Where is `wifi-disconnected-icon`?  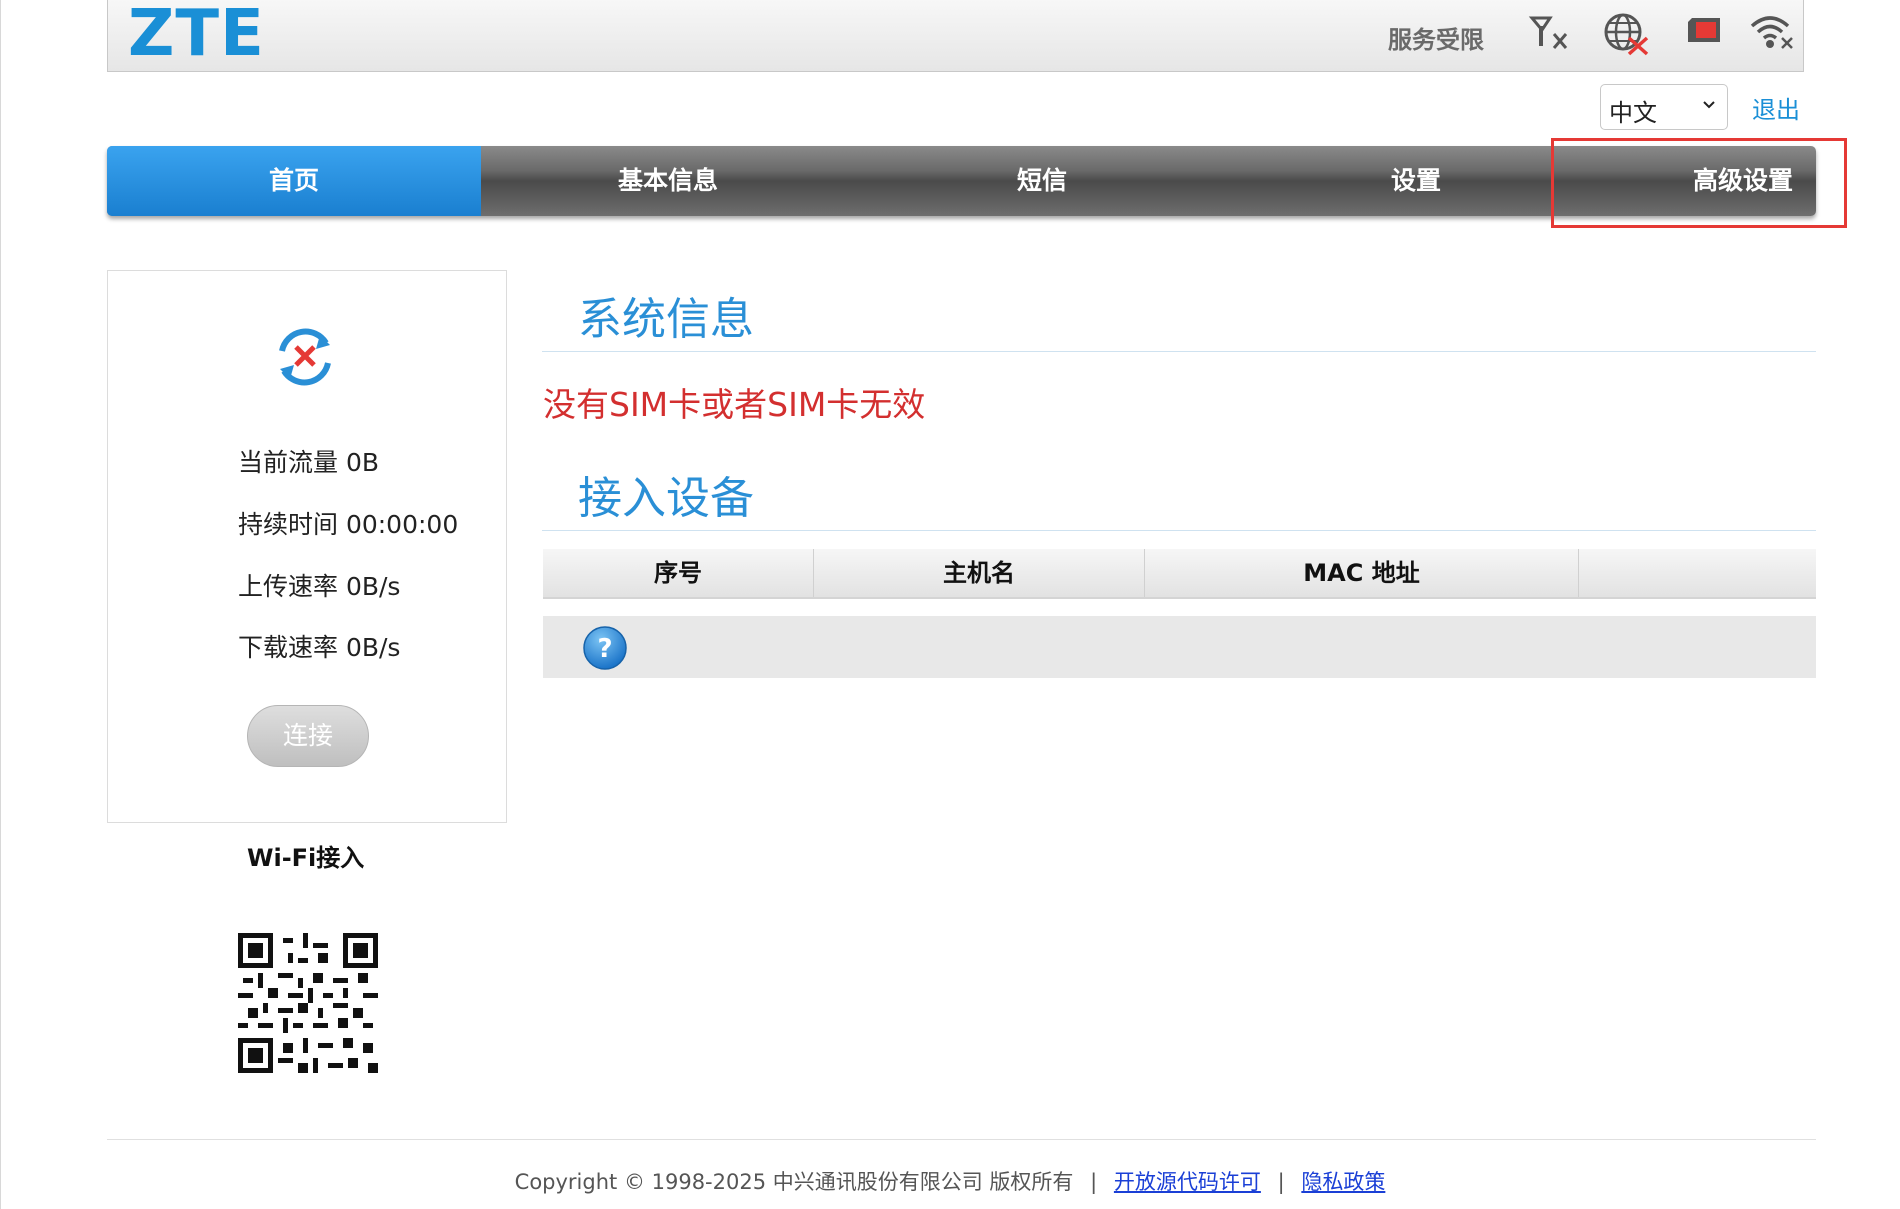 wifi-disconnected-icon is located at coordinates (1772, 34).